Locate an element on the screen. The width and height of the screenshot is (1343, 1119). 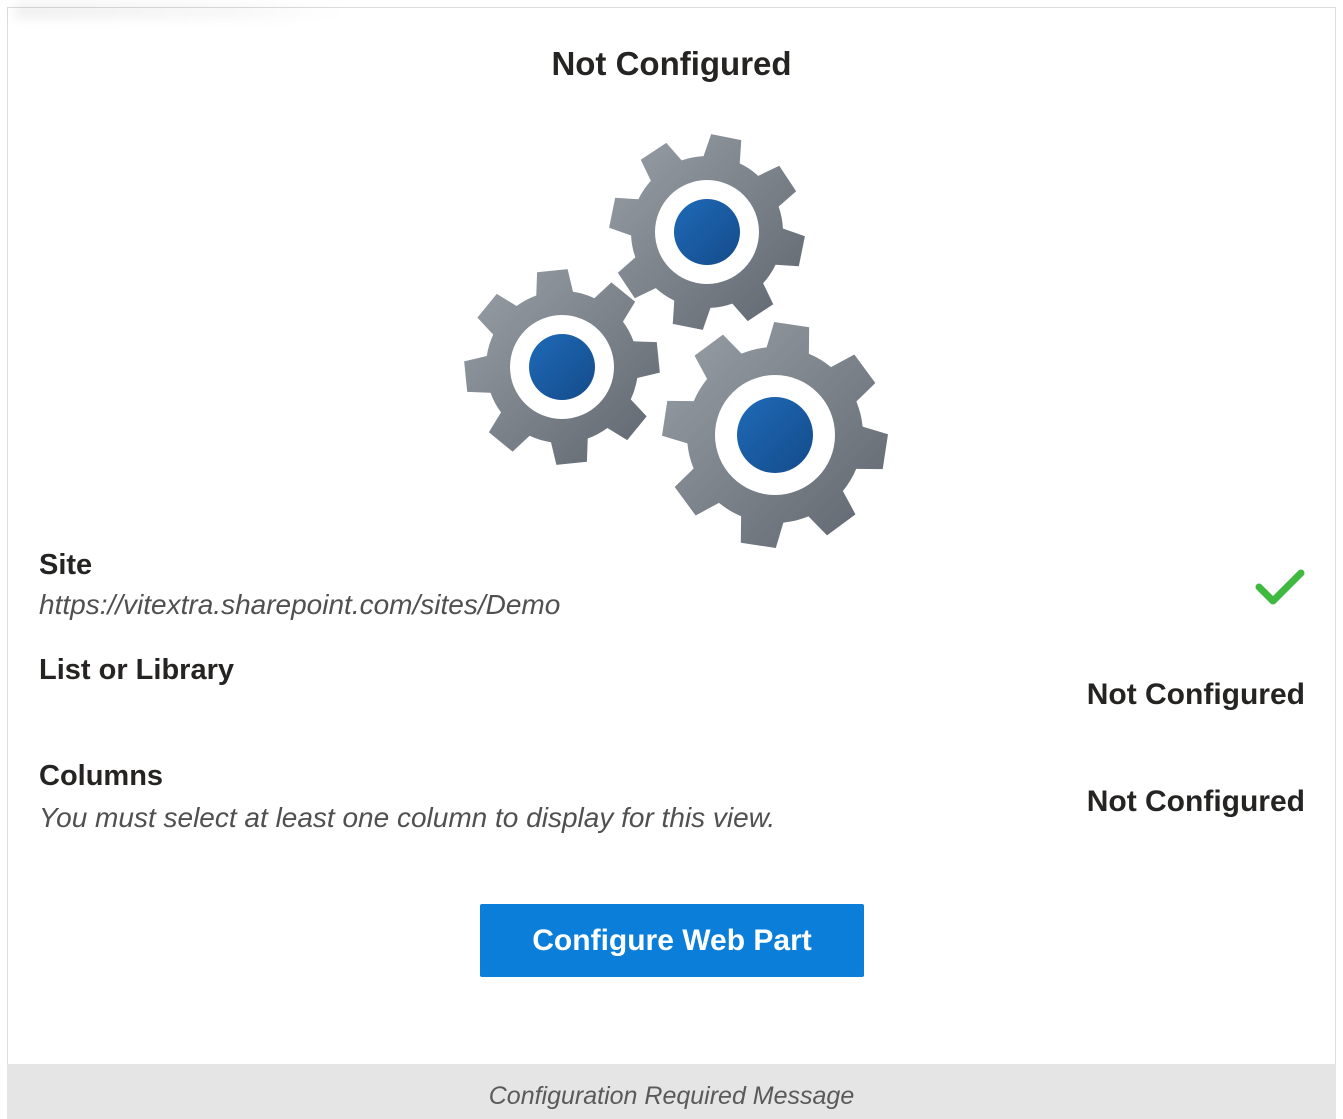
gear-left is located at coordinates (562, 367).